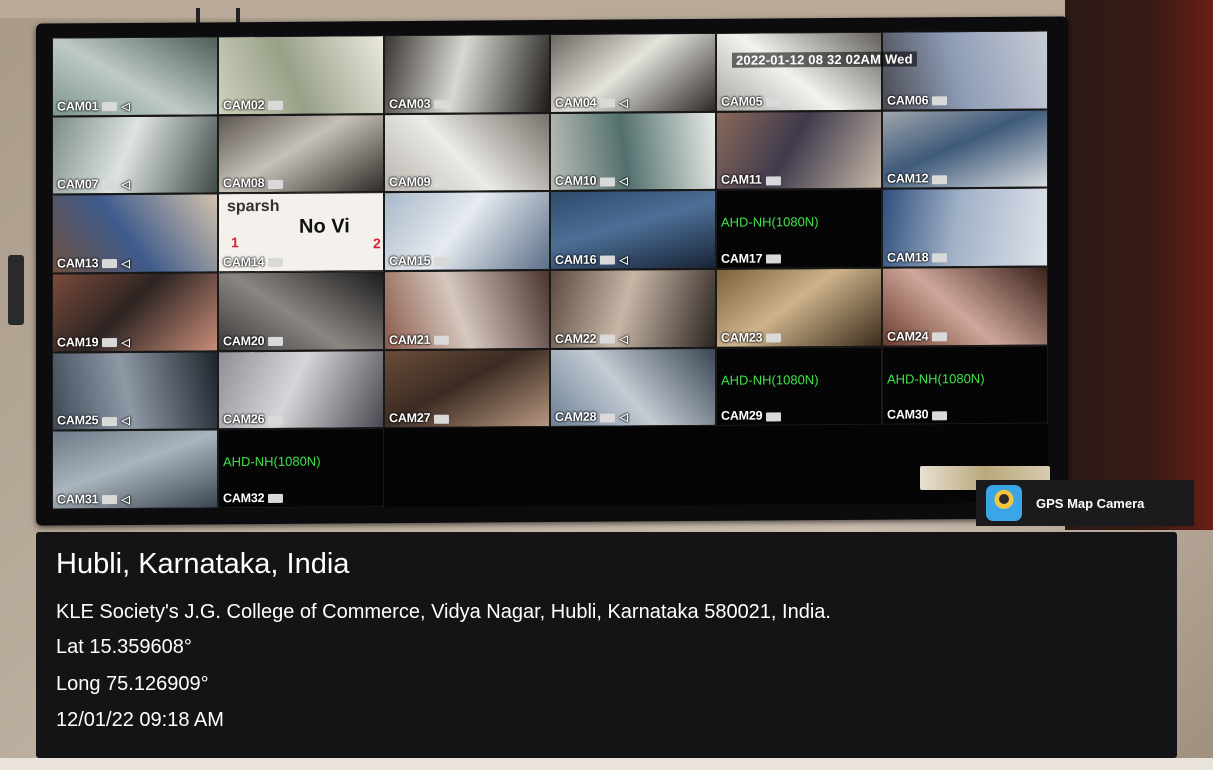 The height and width of the screenshot is (770, 1213). I want to click on camera-label: CAM25 ◁, so click(93, 420).